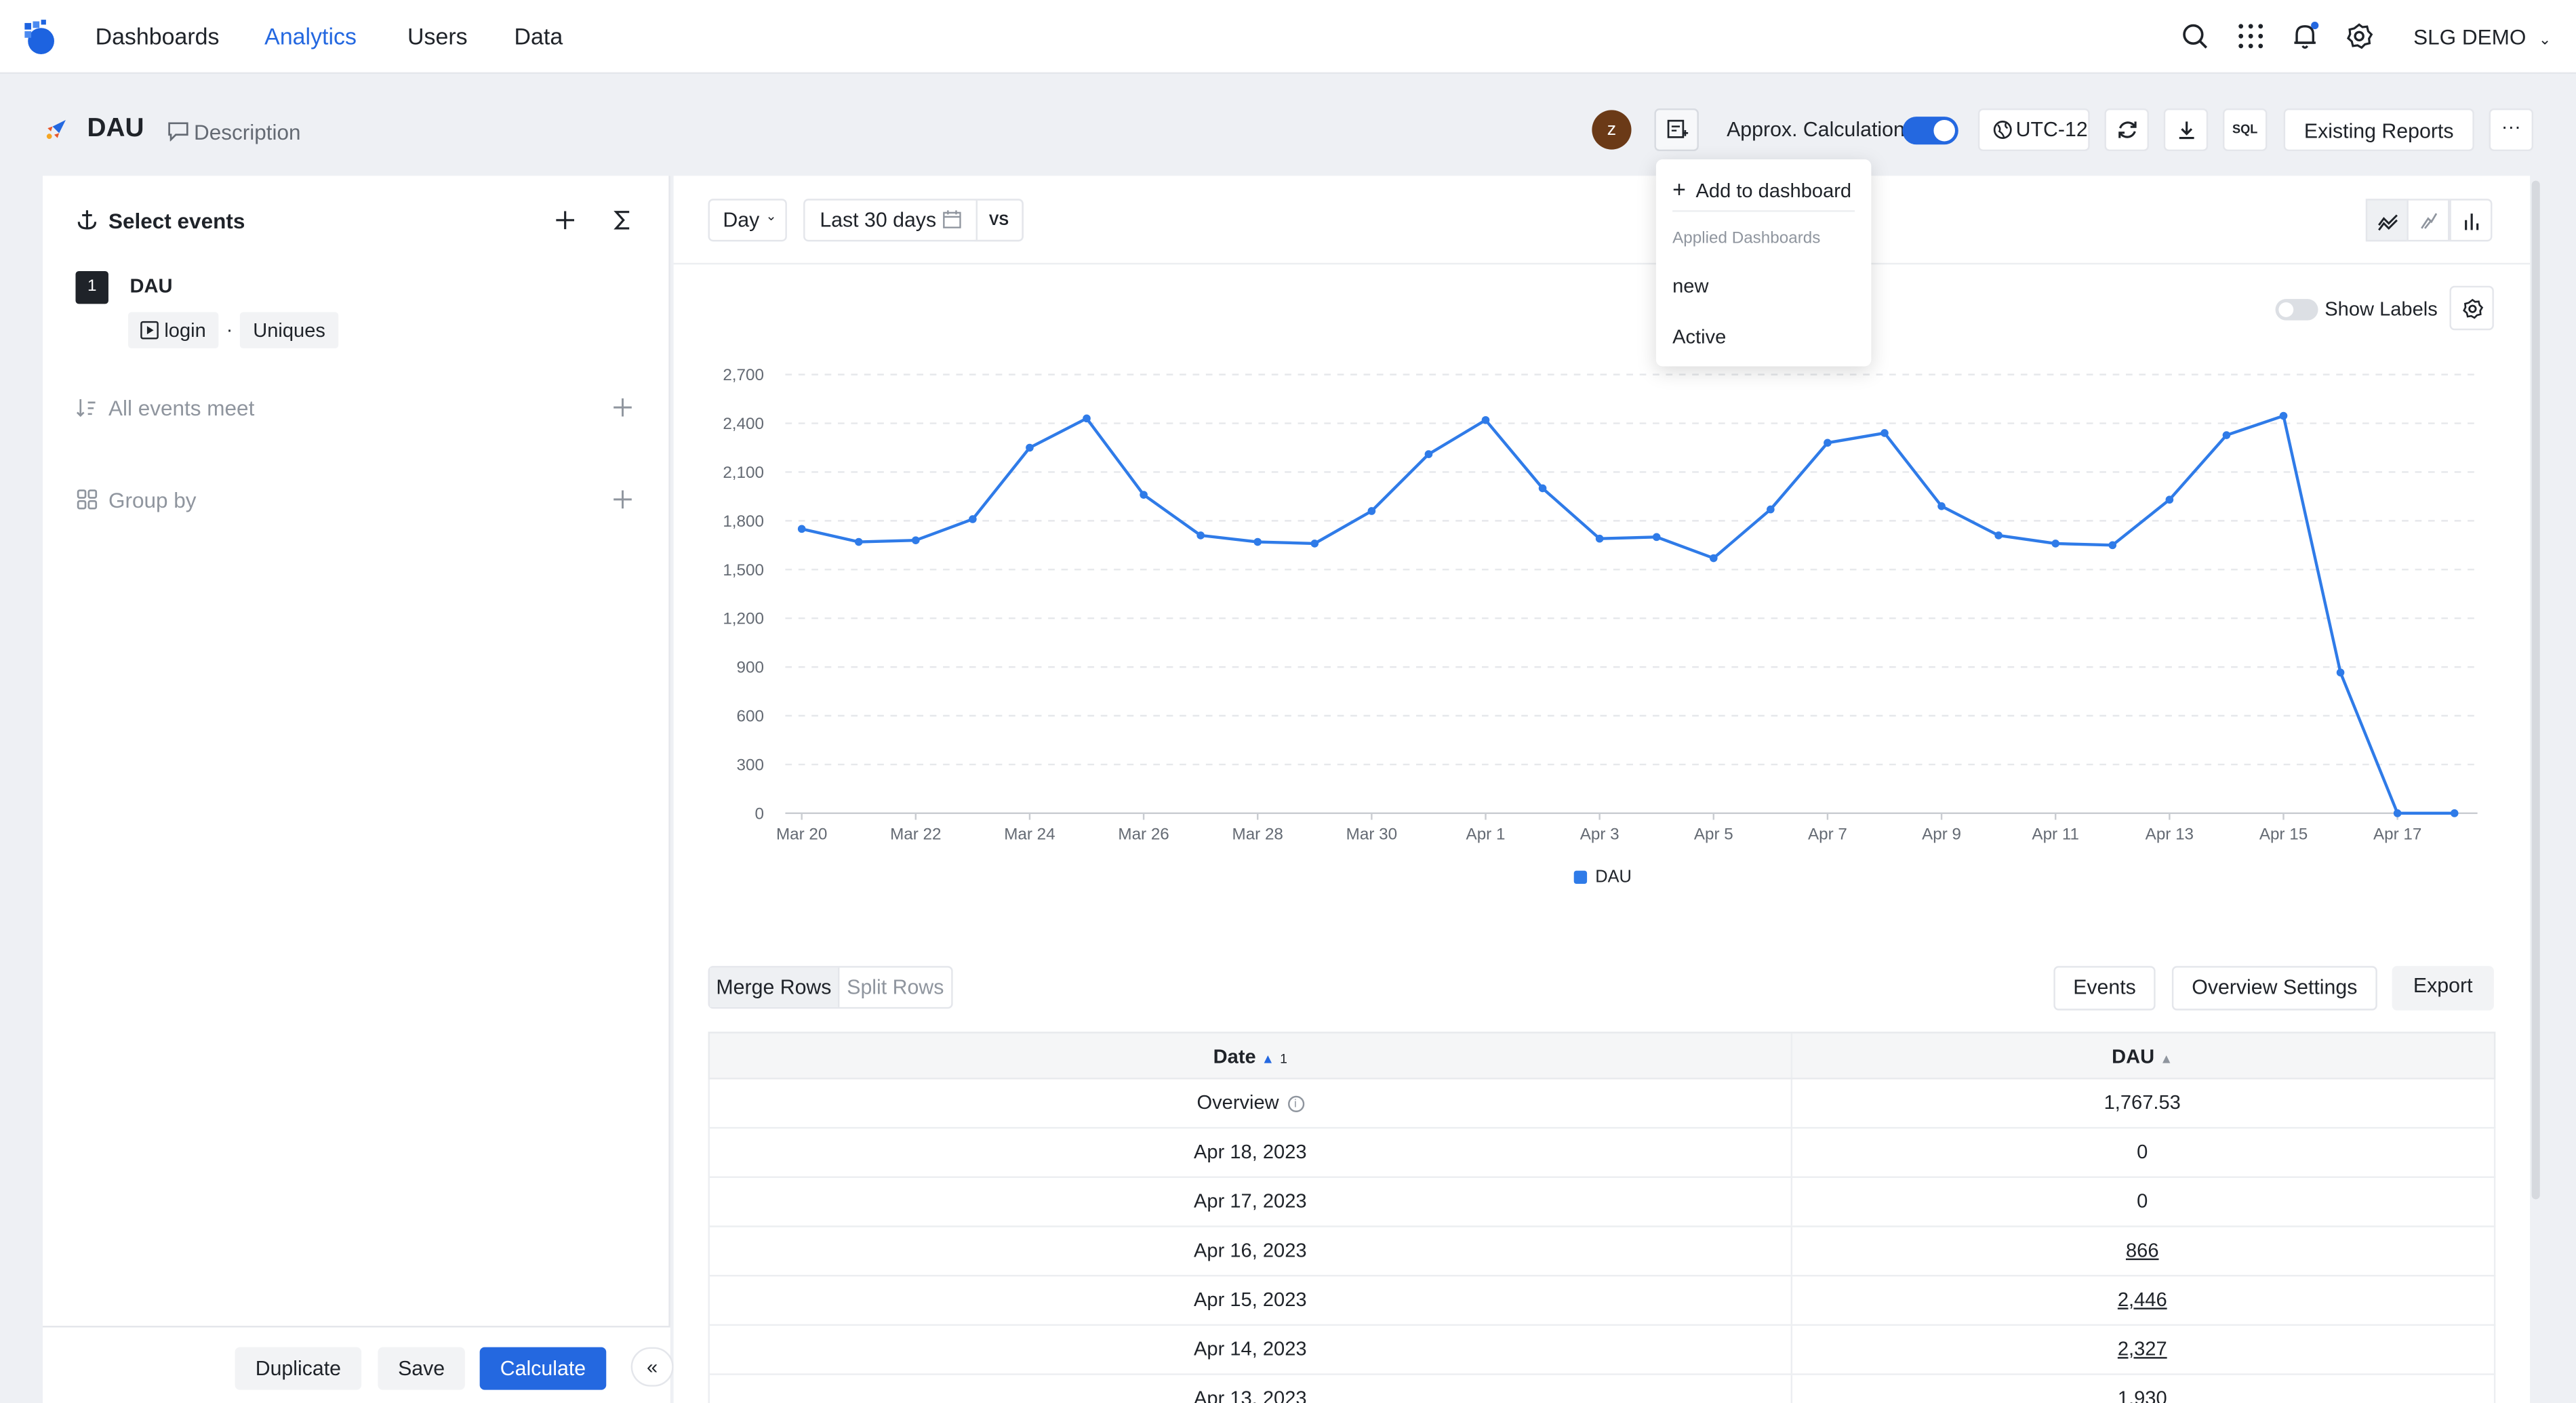 The image size is (2576, 1403). Describe the element at coordinates (743, 473) in the screenshot. I see `y-tick-label: 2,100` at that location.